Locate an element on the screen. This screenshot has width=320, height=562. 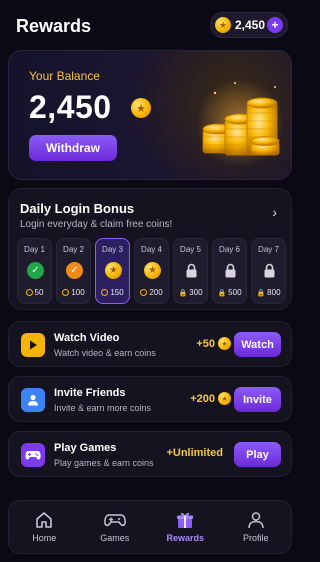
task-reward: +Unlimited is located at coordinates (194, 453).